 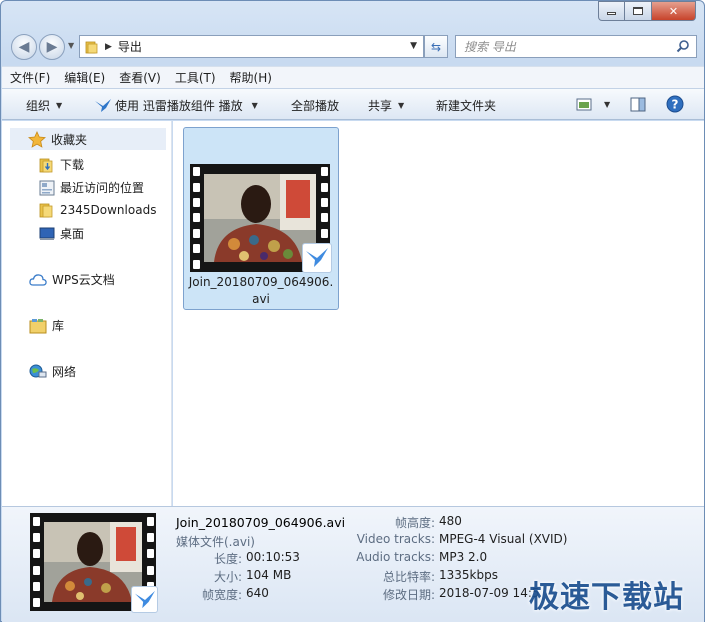 I want to click on detail-value: 1335kbps, so click(x=468, y=575).